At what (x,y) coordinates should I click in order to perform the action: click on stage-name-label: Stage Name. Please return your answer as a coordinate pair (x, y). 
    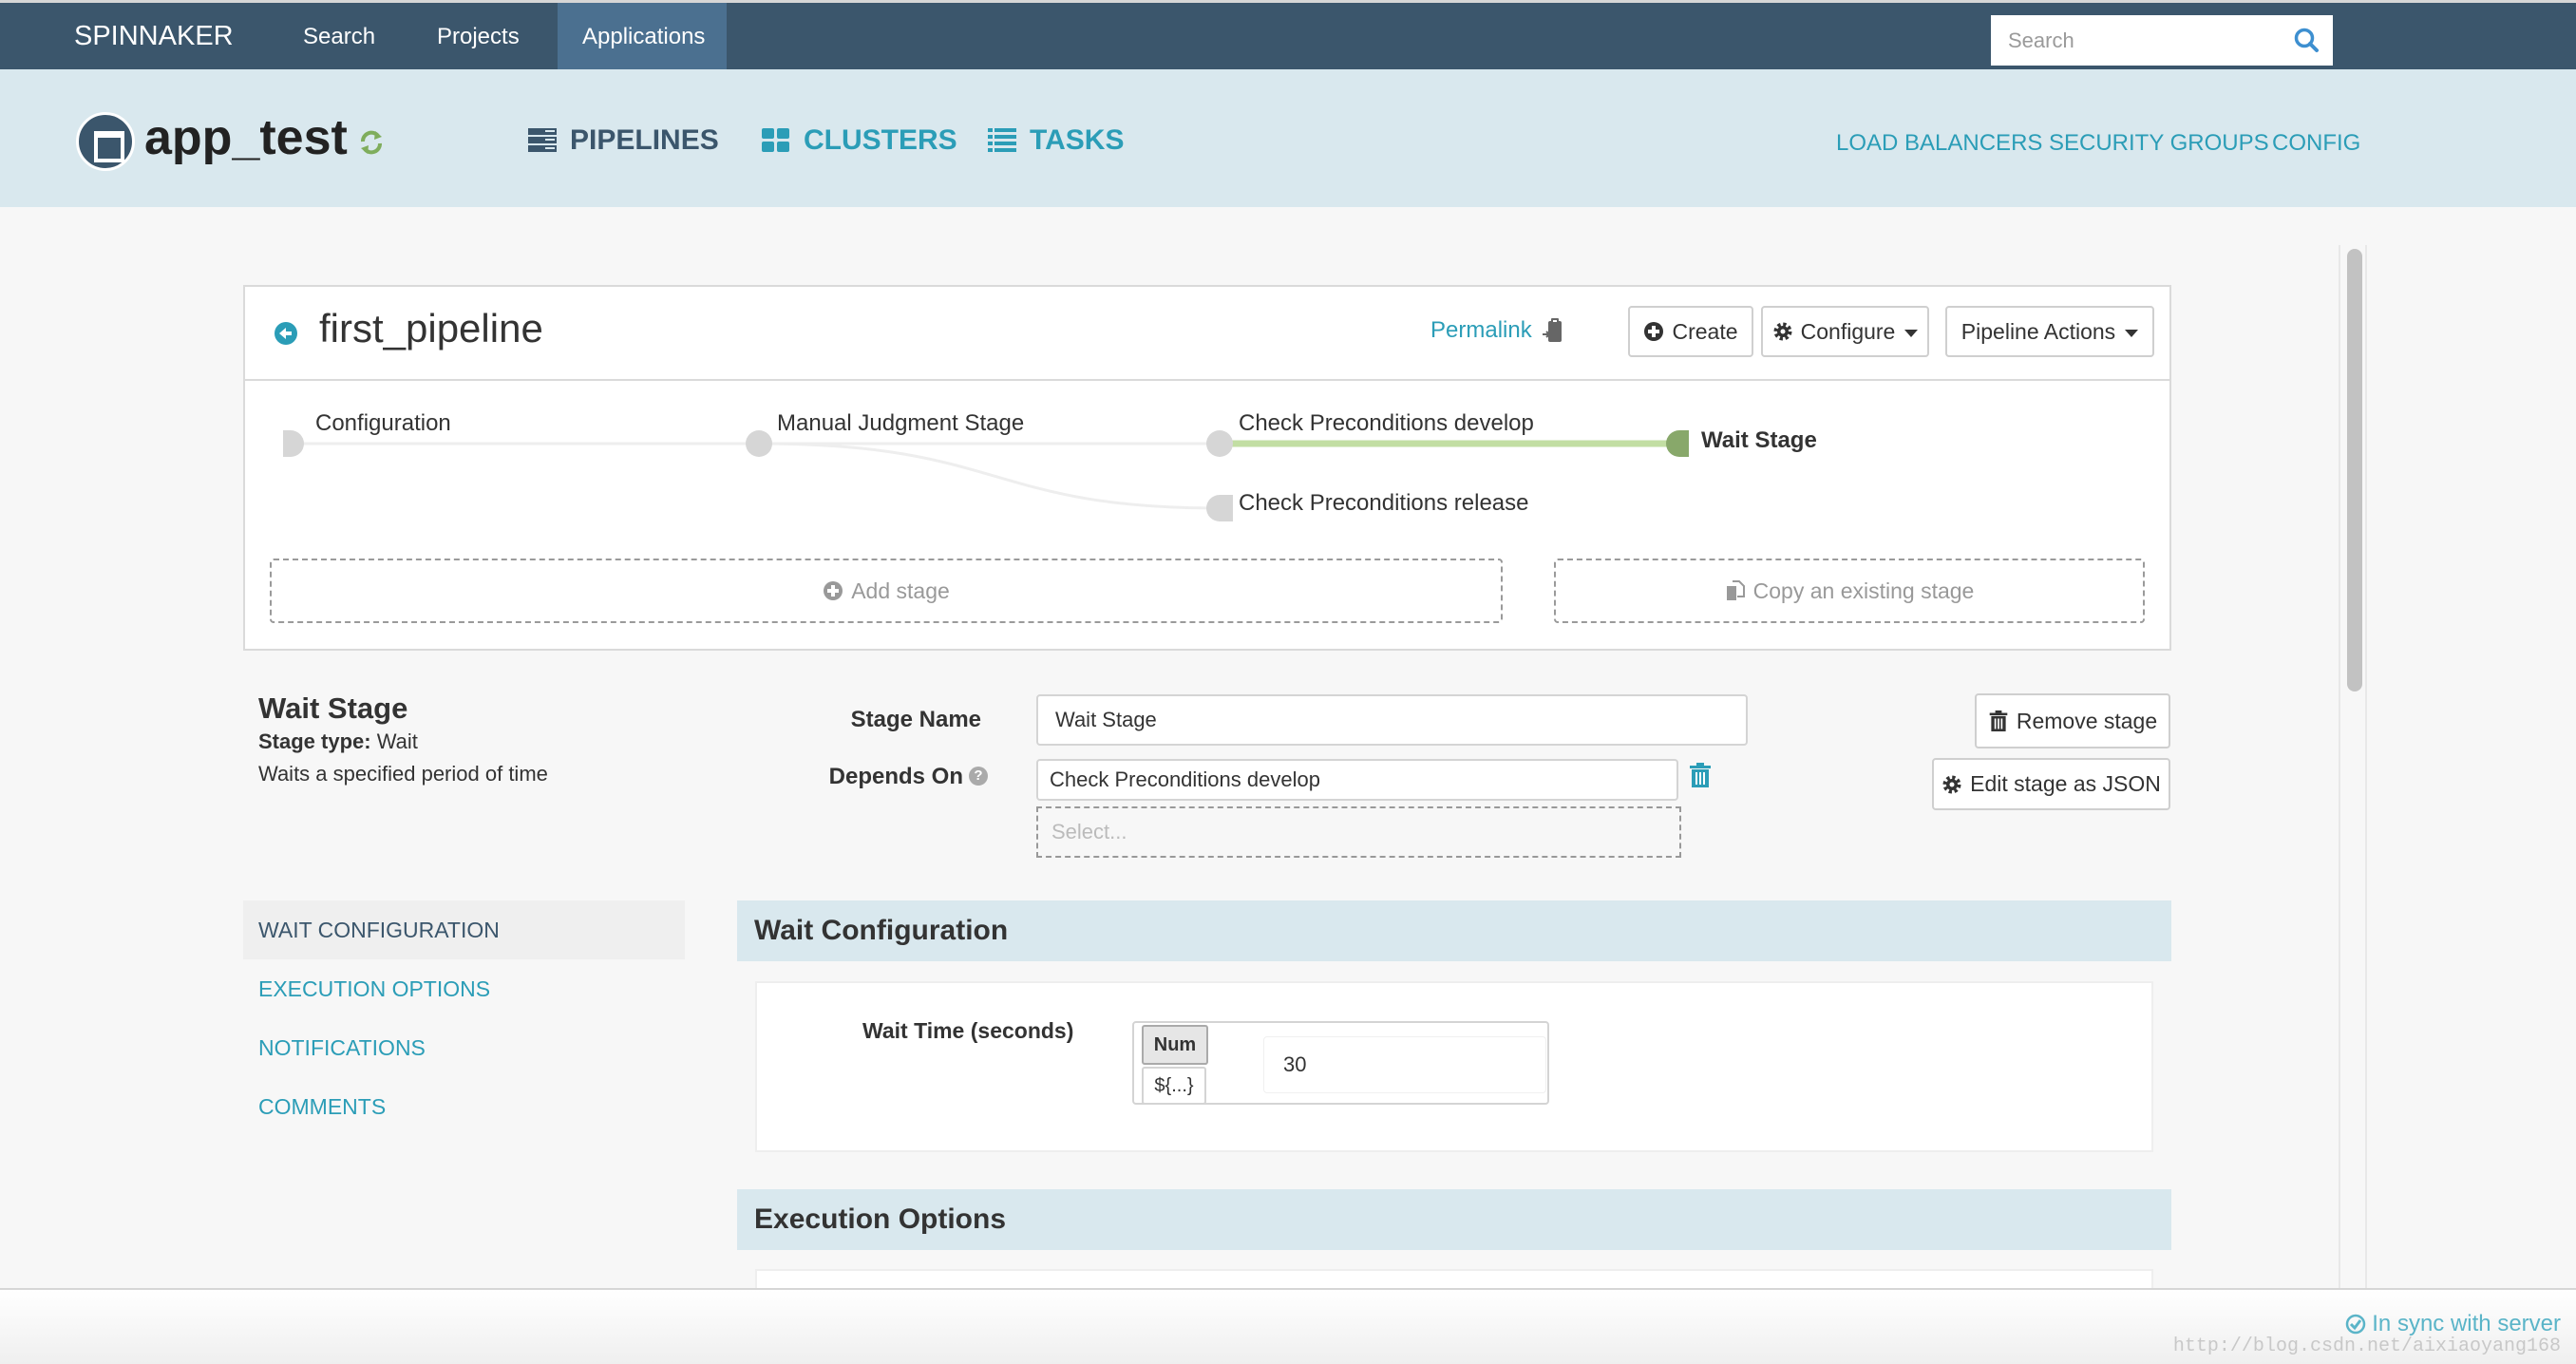
    Looking at the image, I should click on (915, 719).